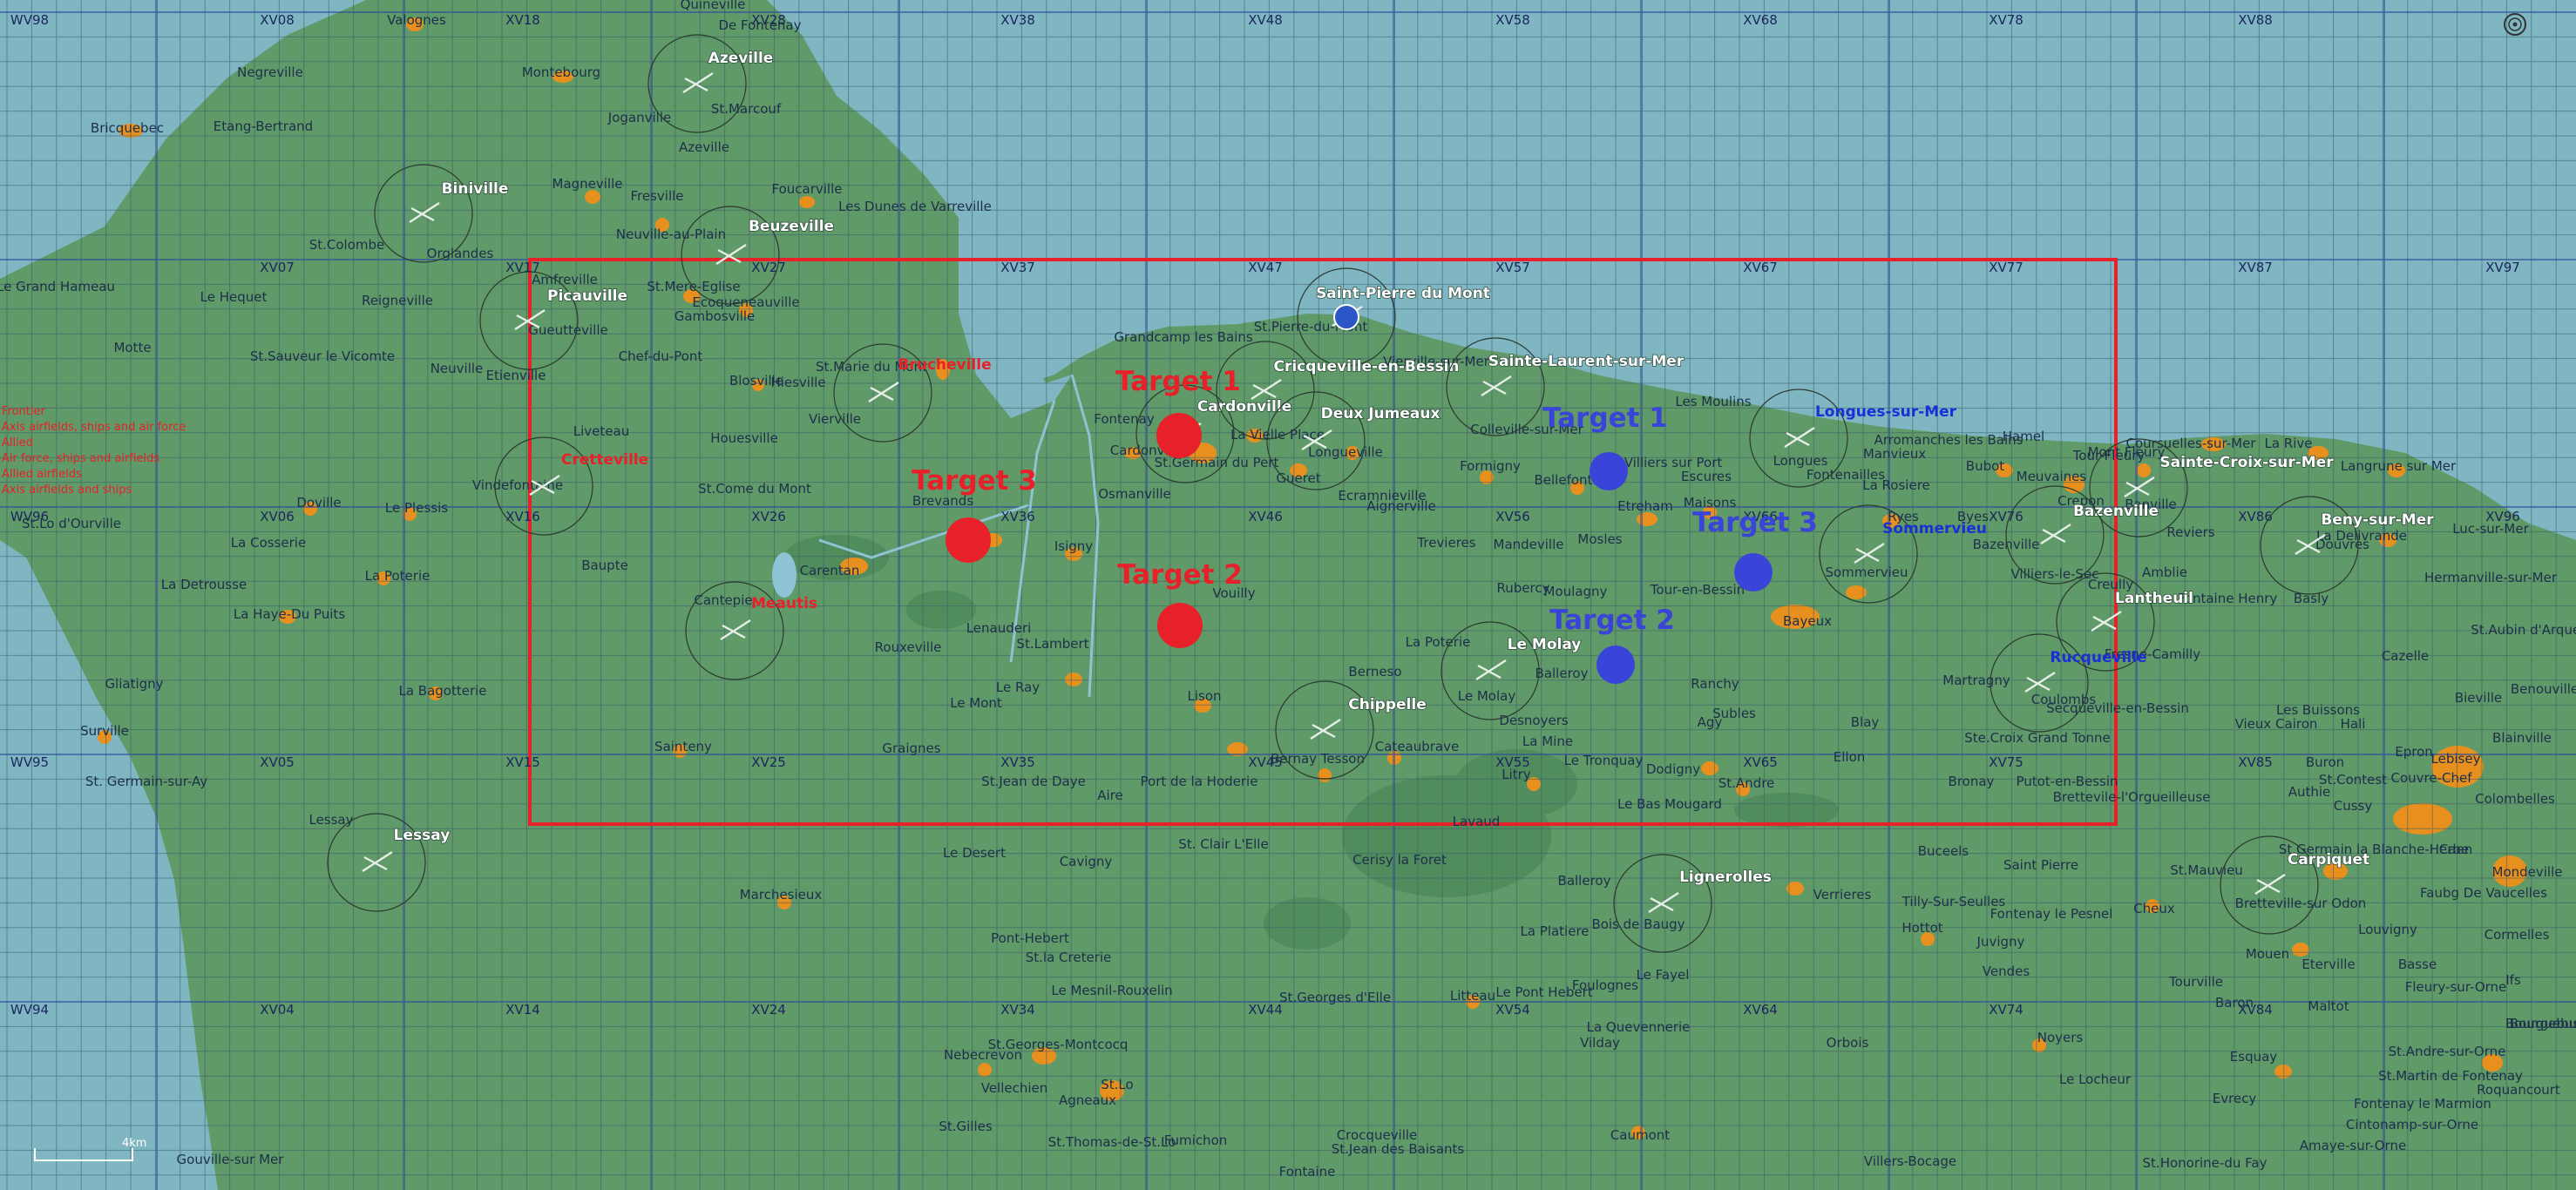  What do you see at coordinates (2522, 738) in the screenshot?
I see `town-label: Blainville` at bounding box center [2522, 738].